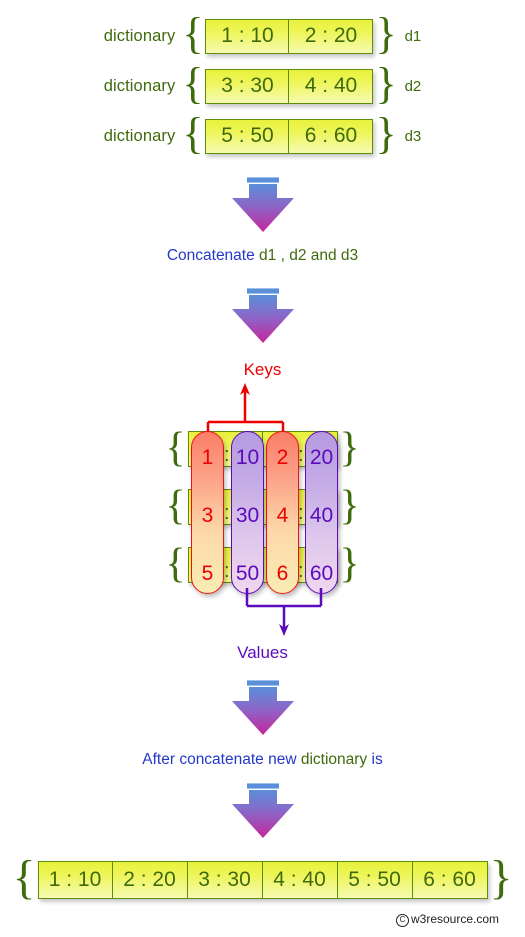 Image resolution: width=525 pixels, height=937 pixels. I want to click on value-value: 60, so click(321, 573).